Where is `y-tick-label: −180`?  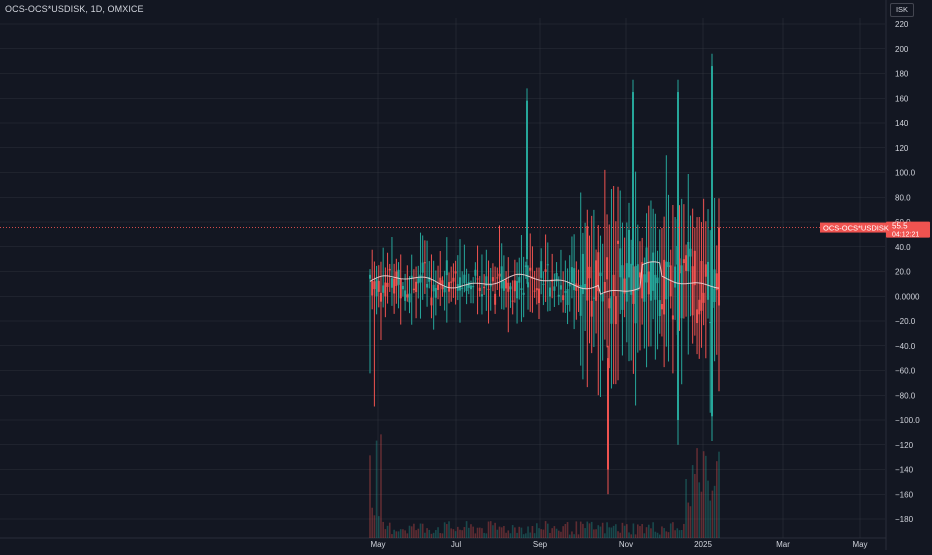
y-tick-label: −180 is located at coordinates (904, 519).